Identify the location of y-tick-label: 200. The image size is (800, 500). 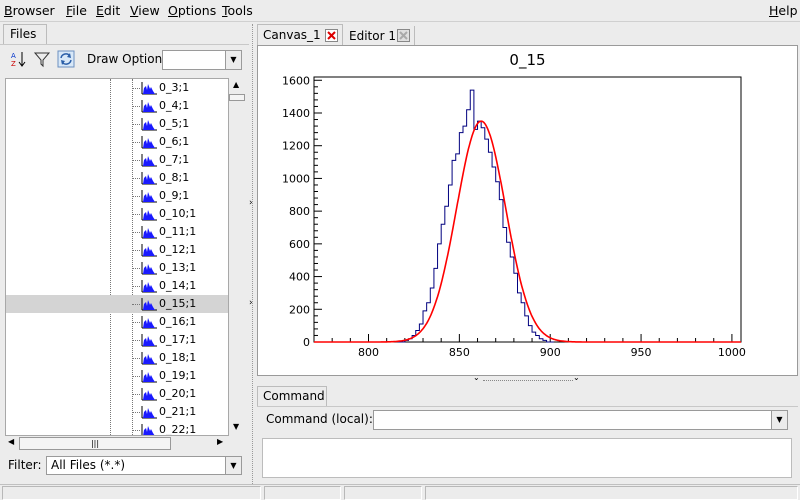
(299, 309).